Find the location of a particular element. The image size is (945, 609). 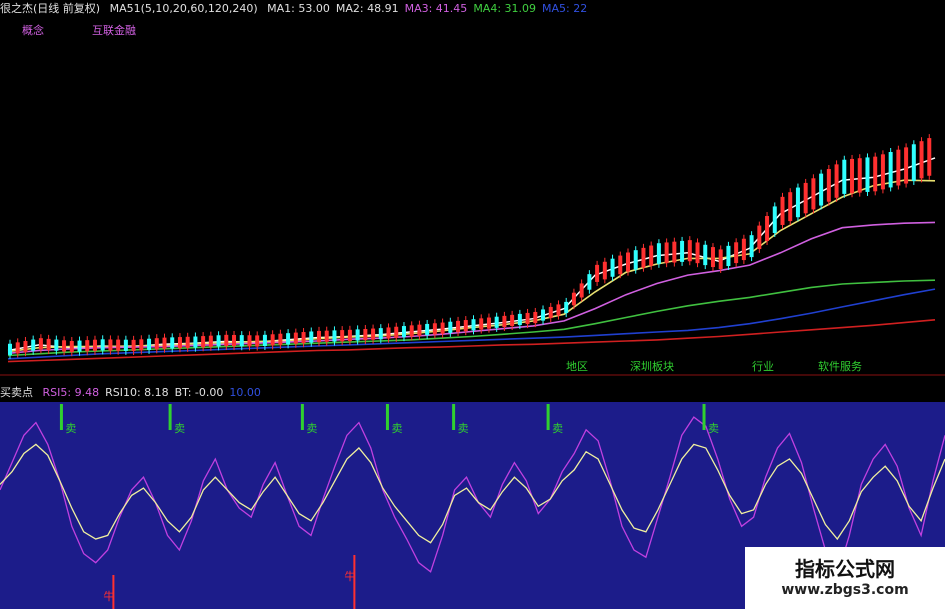

lower-header: 买卖点 RSI5: 9.48 RSI10: 8.18 BT: -0.00 10.00 is located at coordinates (136, 393).